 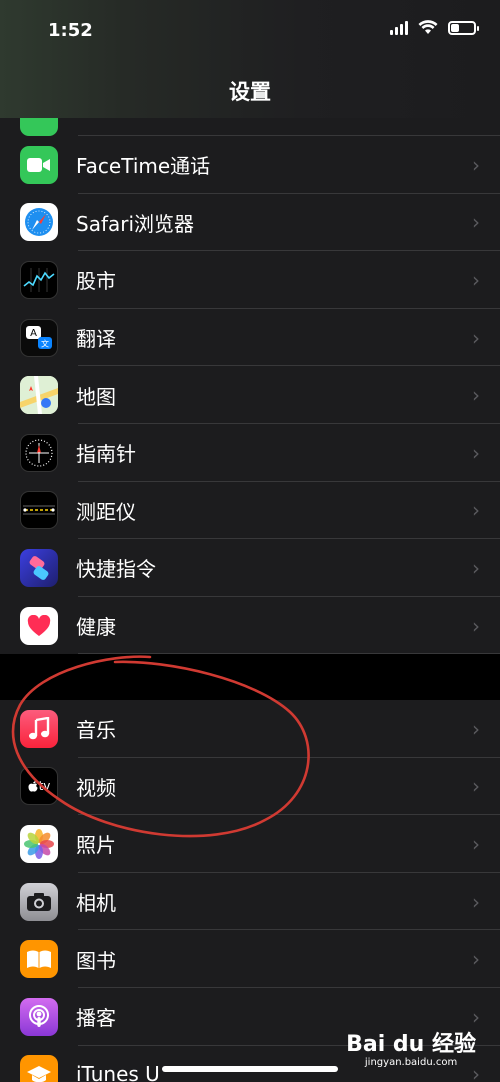 What do you see at coordinates (96, 281) in the screenshot?
I see `settings-row-label: 股市` at bounding box center [96, 281].